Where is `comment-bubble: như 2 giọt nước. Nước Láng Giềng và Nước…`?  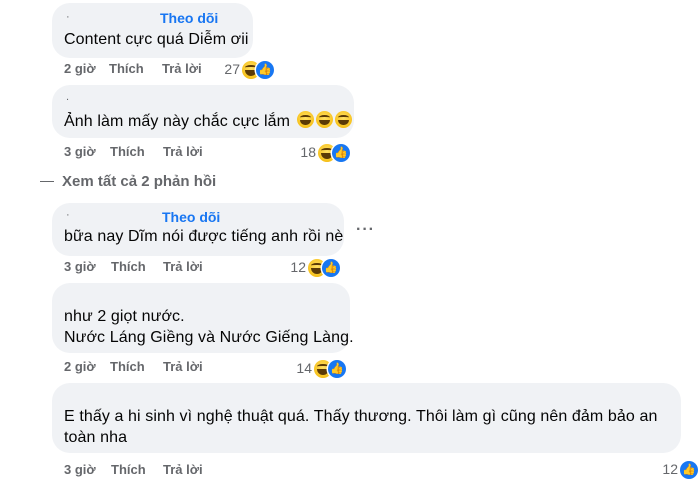 comment-bubble: như 2 giọt nước. Nước Láng Giềng và Nước… is located at coordinates (203, 318).